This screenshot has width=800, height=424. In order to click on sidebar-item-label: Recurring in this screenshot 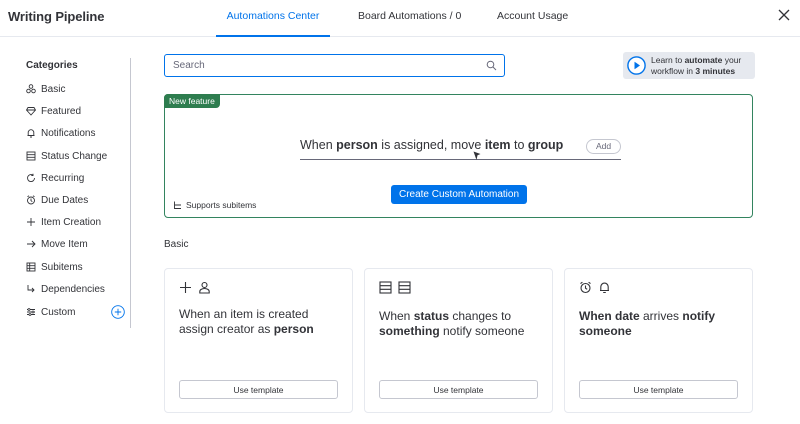, I will do `click(63, 178)`.